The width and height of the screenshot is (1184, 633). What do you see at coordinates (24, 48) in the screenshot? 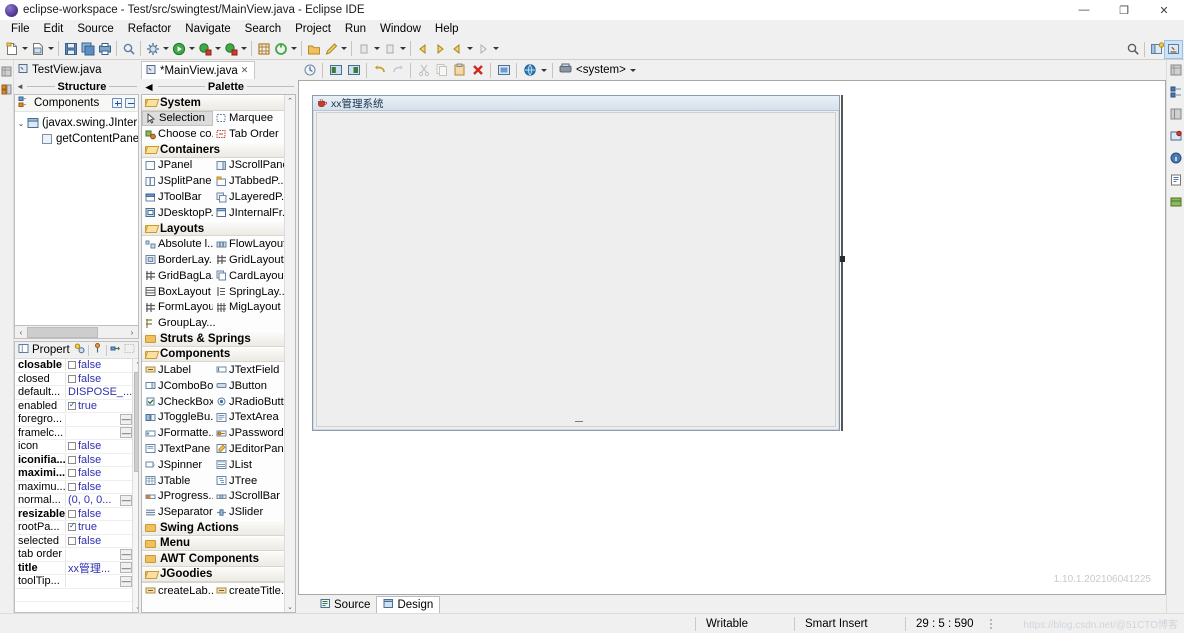
I see `new-file-dropdown-icon` at bounding box center [24, 48].